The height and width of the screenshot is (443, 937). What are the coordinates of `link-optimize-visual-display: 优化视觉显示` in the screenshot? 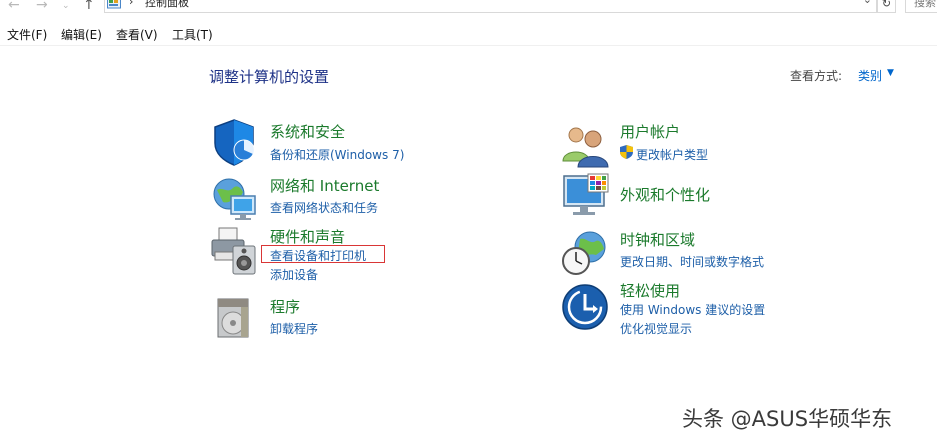 It's located at (656, 328).